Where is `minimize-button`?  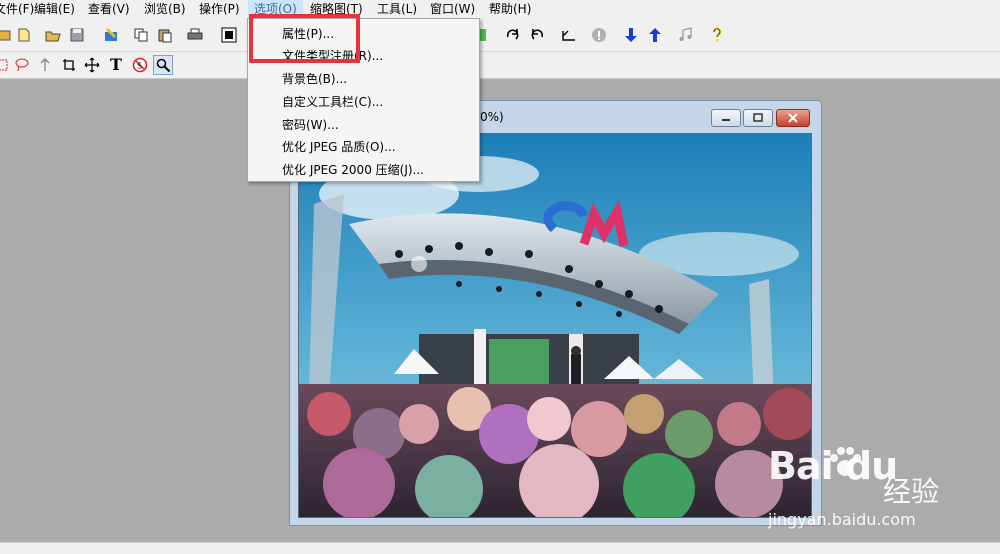
minimize-button is located at coordinates (726, 118).